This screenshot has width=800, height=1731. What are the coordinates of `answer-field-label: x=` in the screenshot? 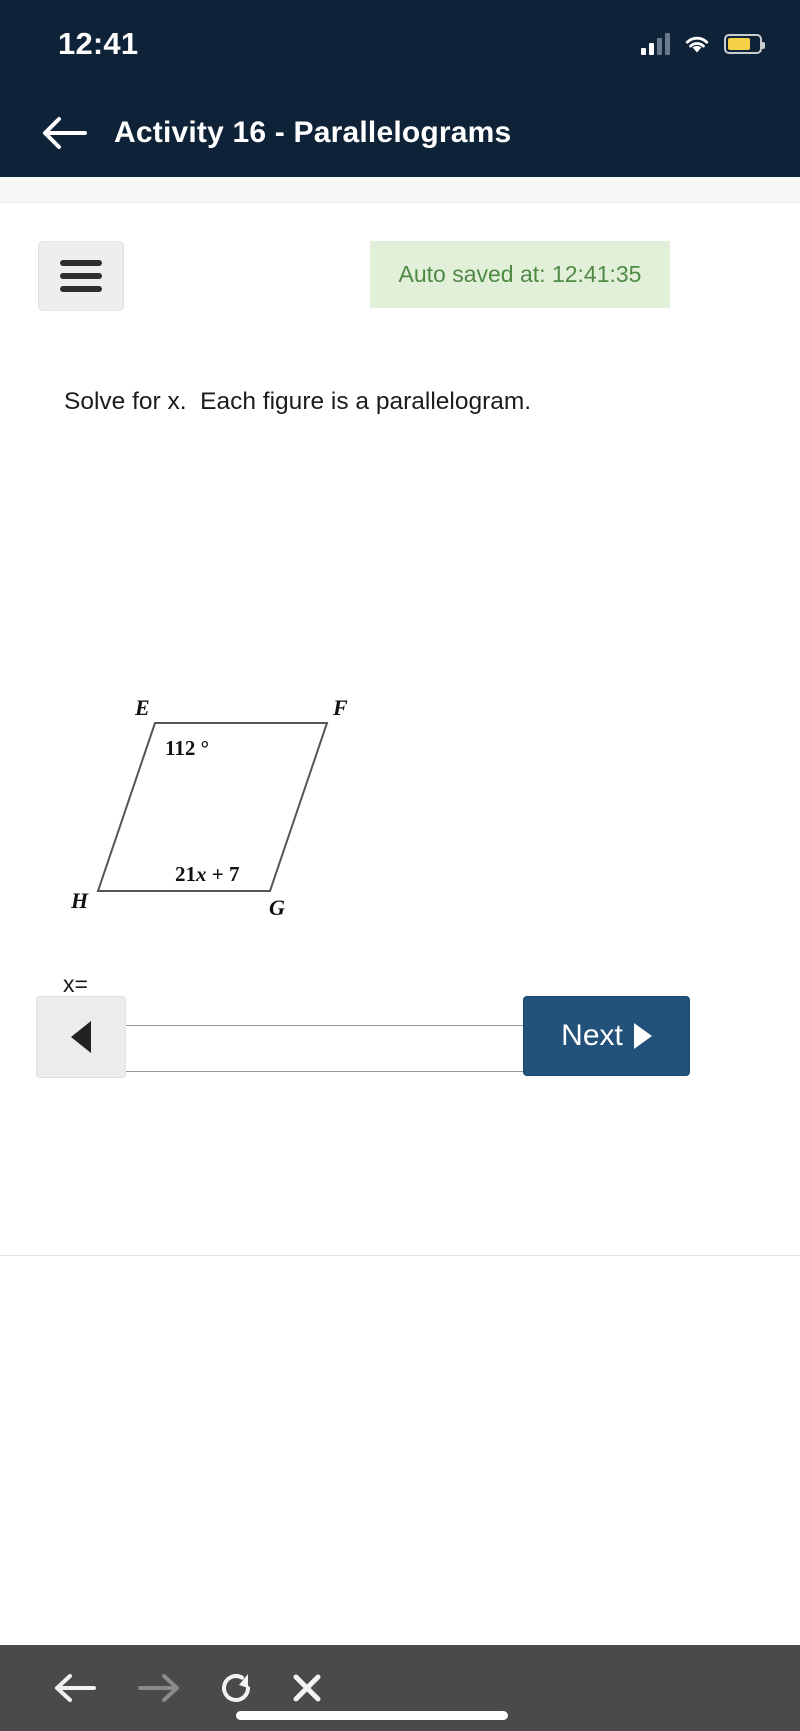 It's located at (75, 984).